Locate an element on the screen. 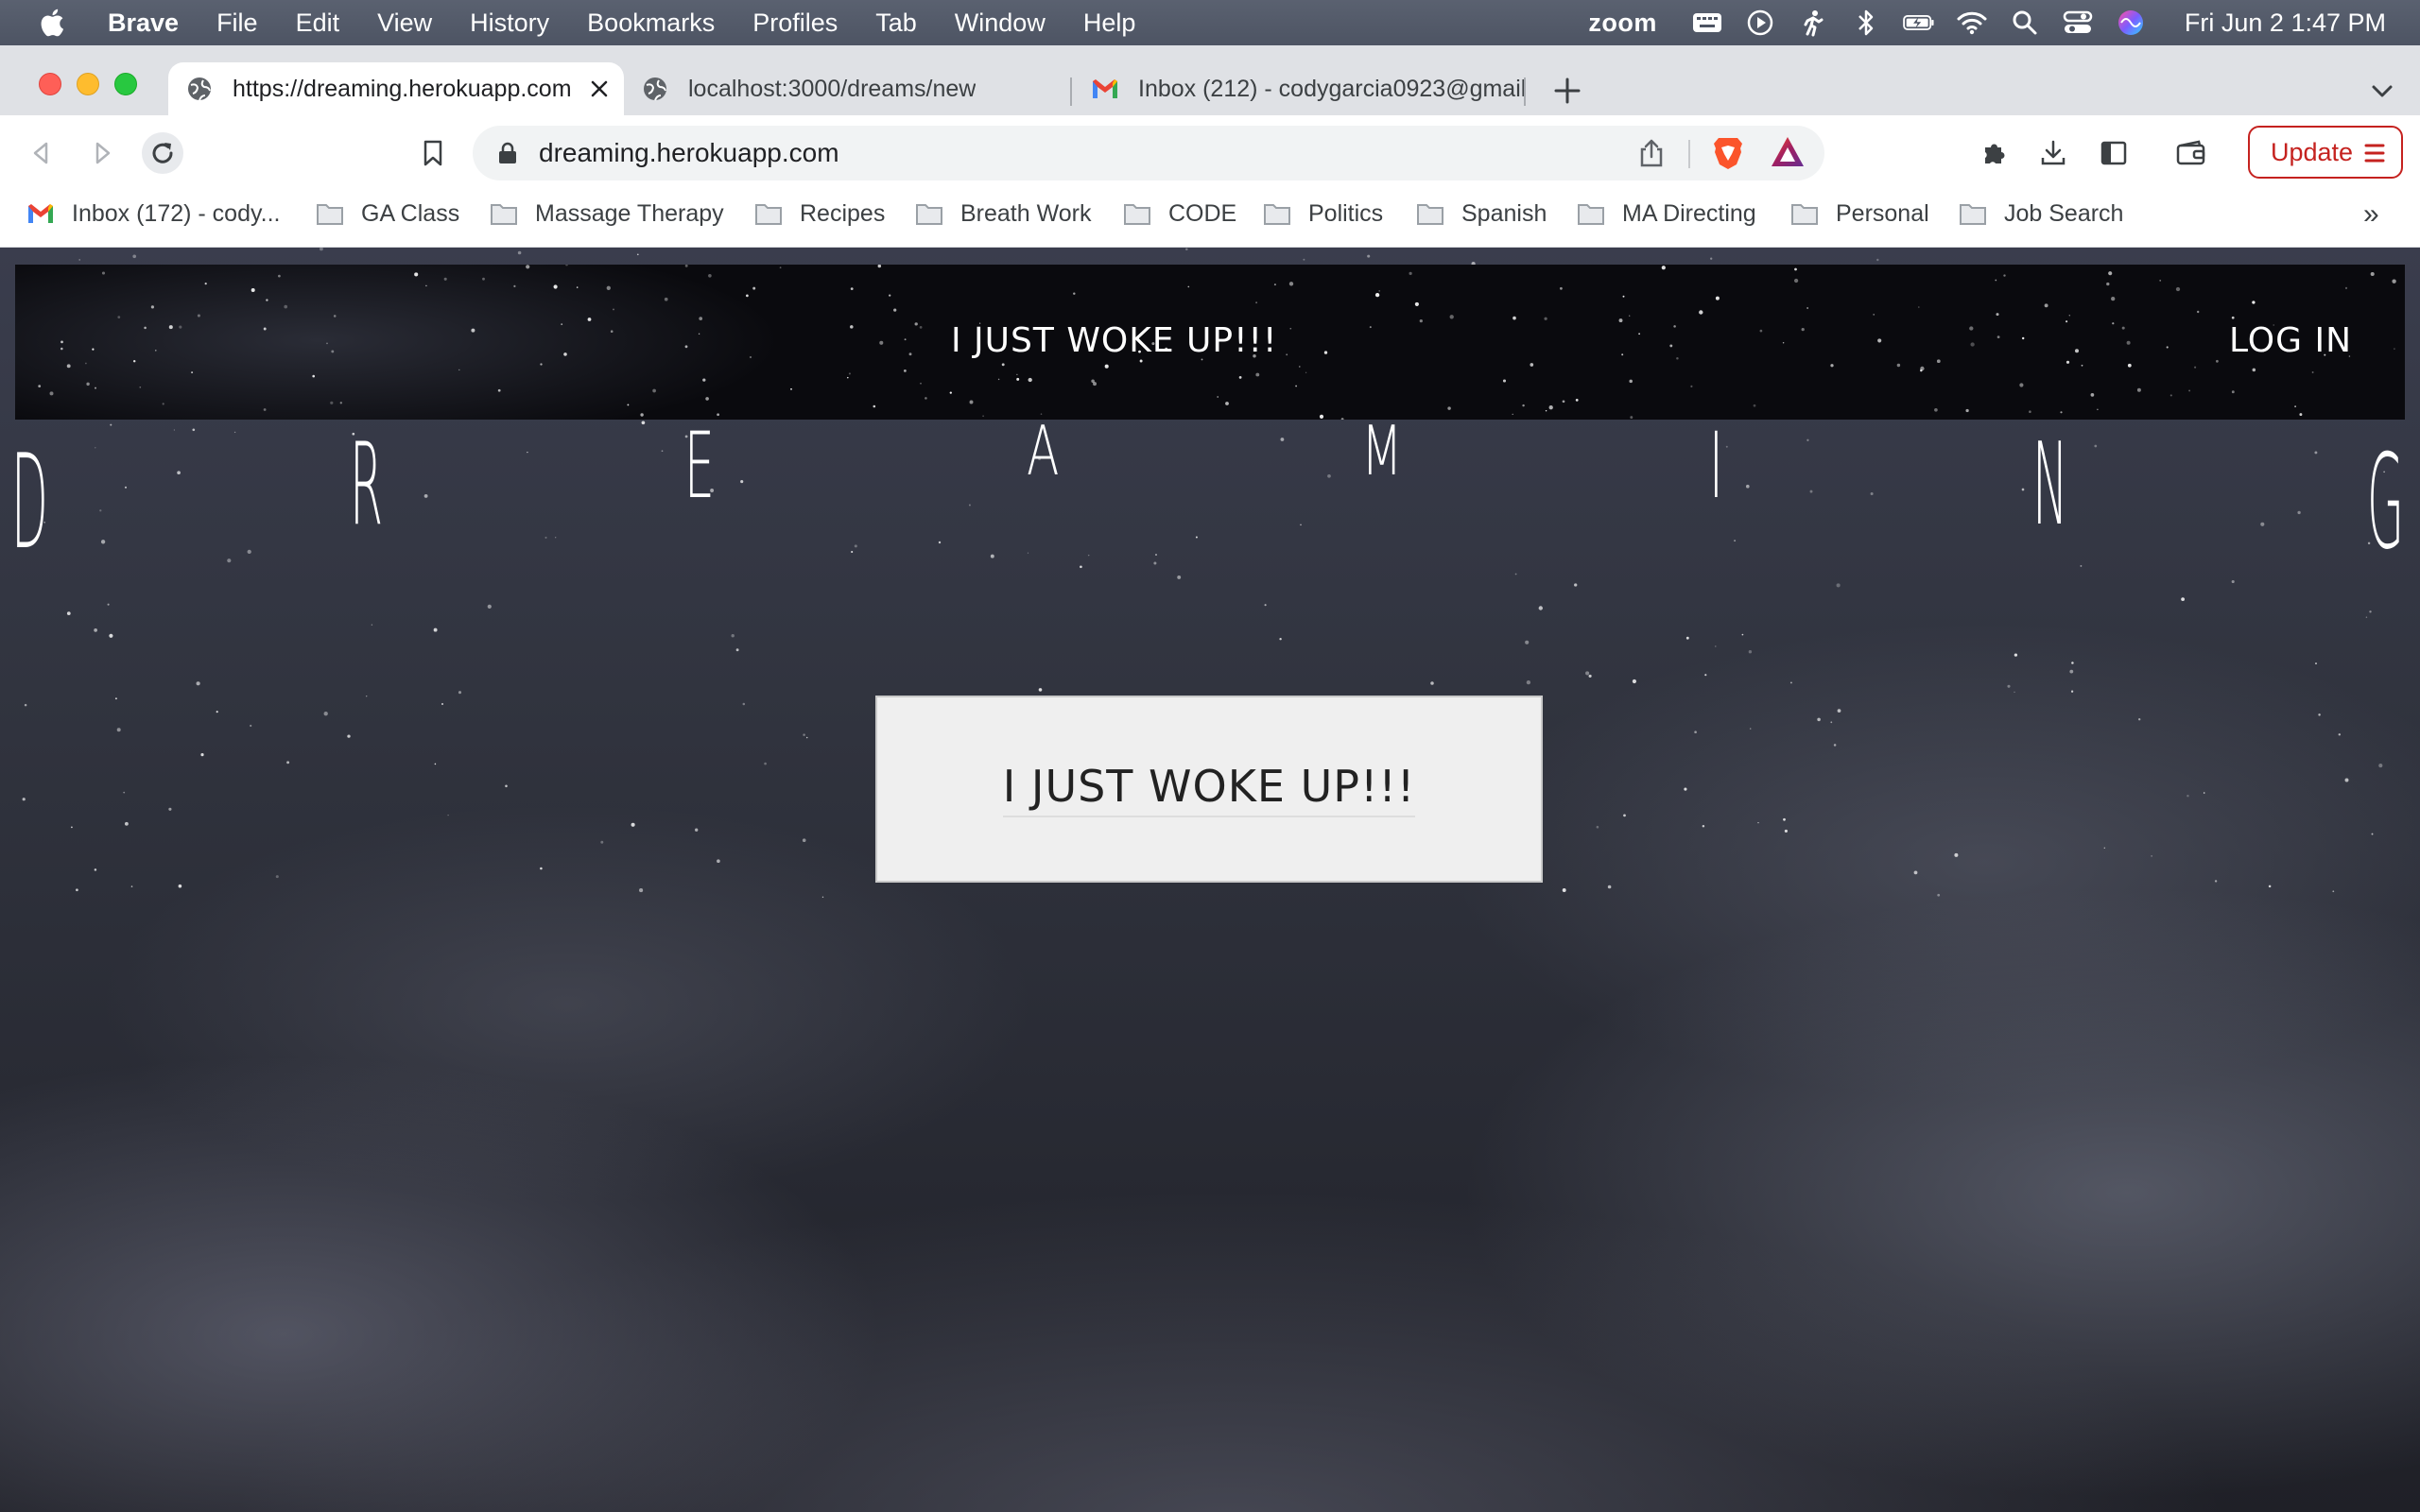 This screenshot has width=2420, height=1512. menu-help: Help is located at coordinates (1110, 23).